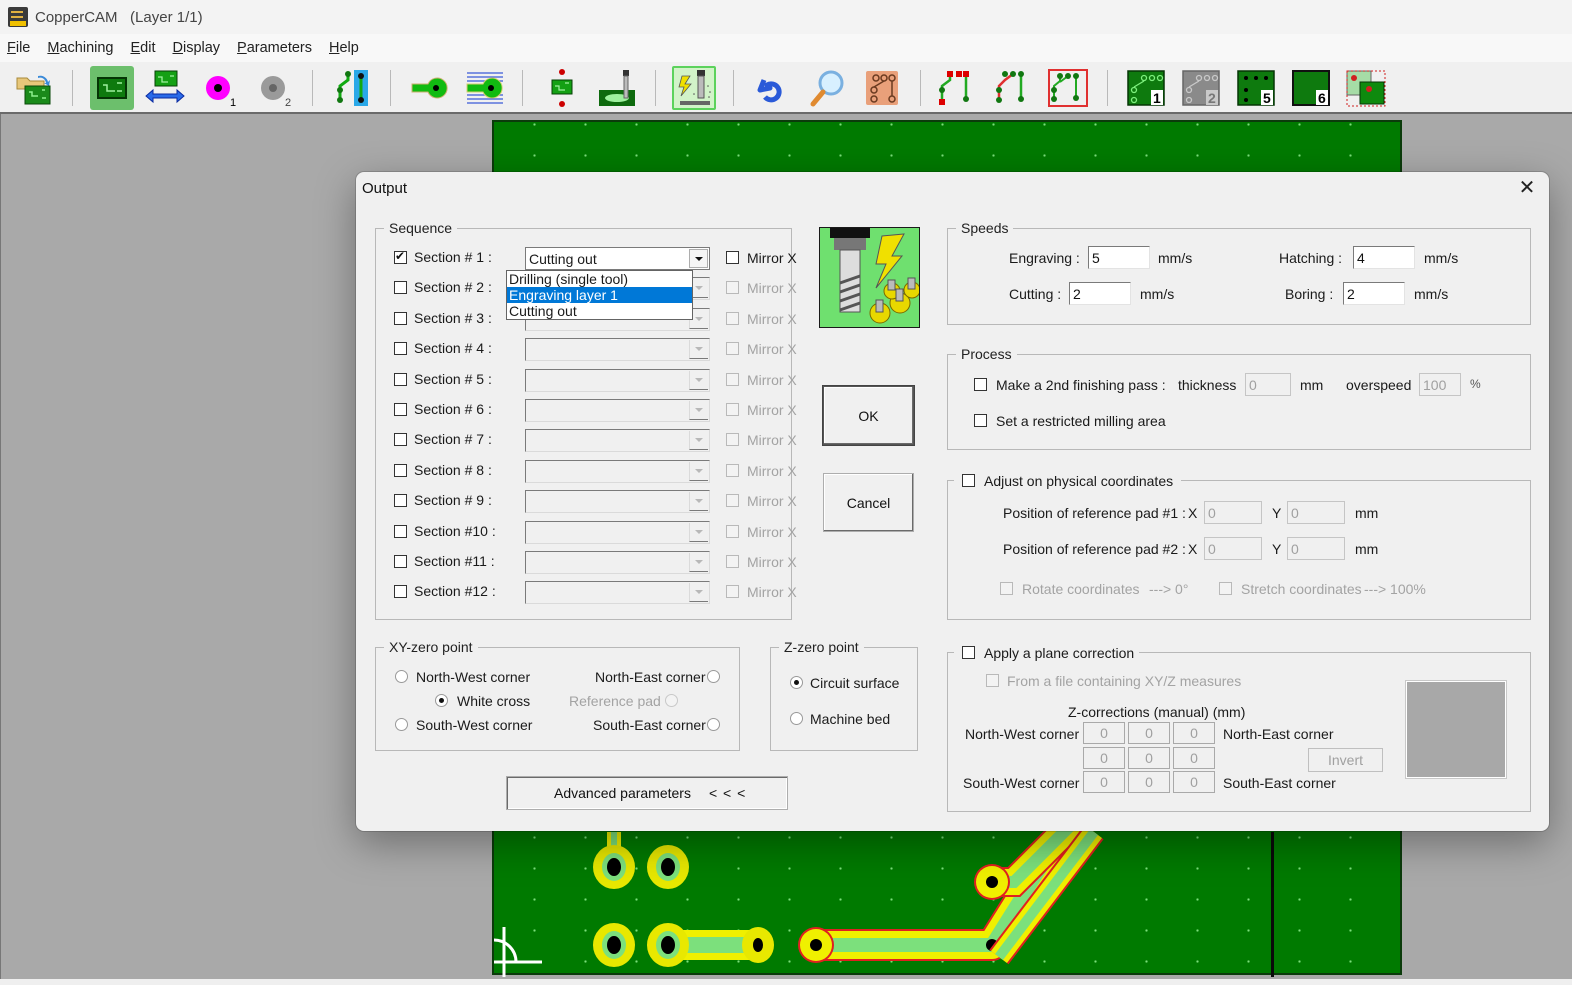 The height and width of the screenshot is (985, 1572). What do you see at coordinates (400, 288) in the screenshot?
I see `section-2-checkbox` at bounding box center [400, 288].